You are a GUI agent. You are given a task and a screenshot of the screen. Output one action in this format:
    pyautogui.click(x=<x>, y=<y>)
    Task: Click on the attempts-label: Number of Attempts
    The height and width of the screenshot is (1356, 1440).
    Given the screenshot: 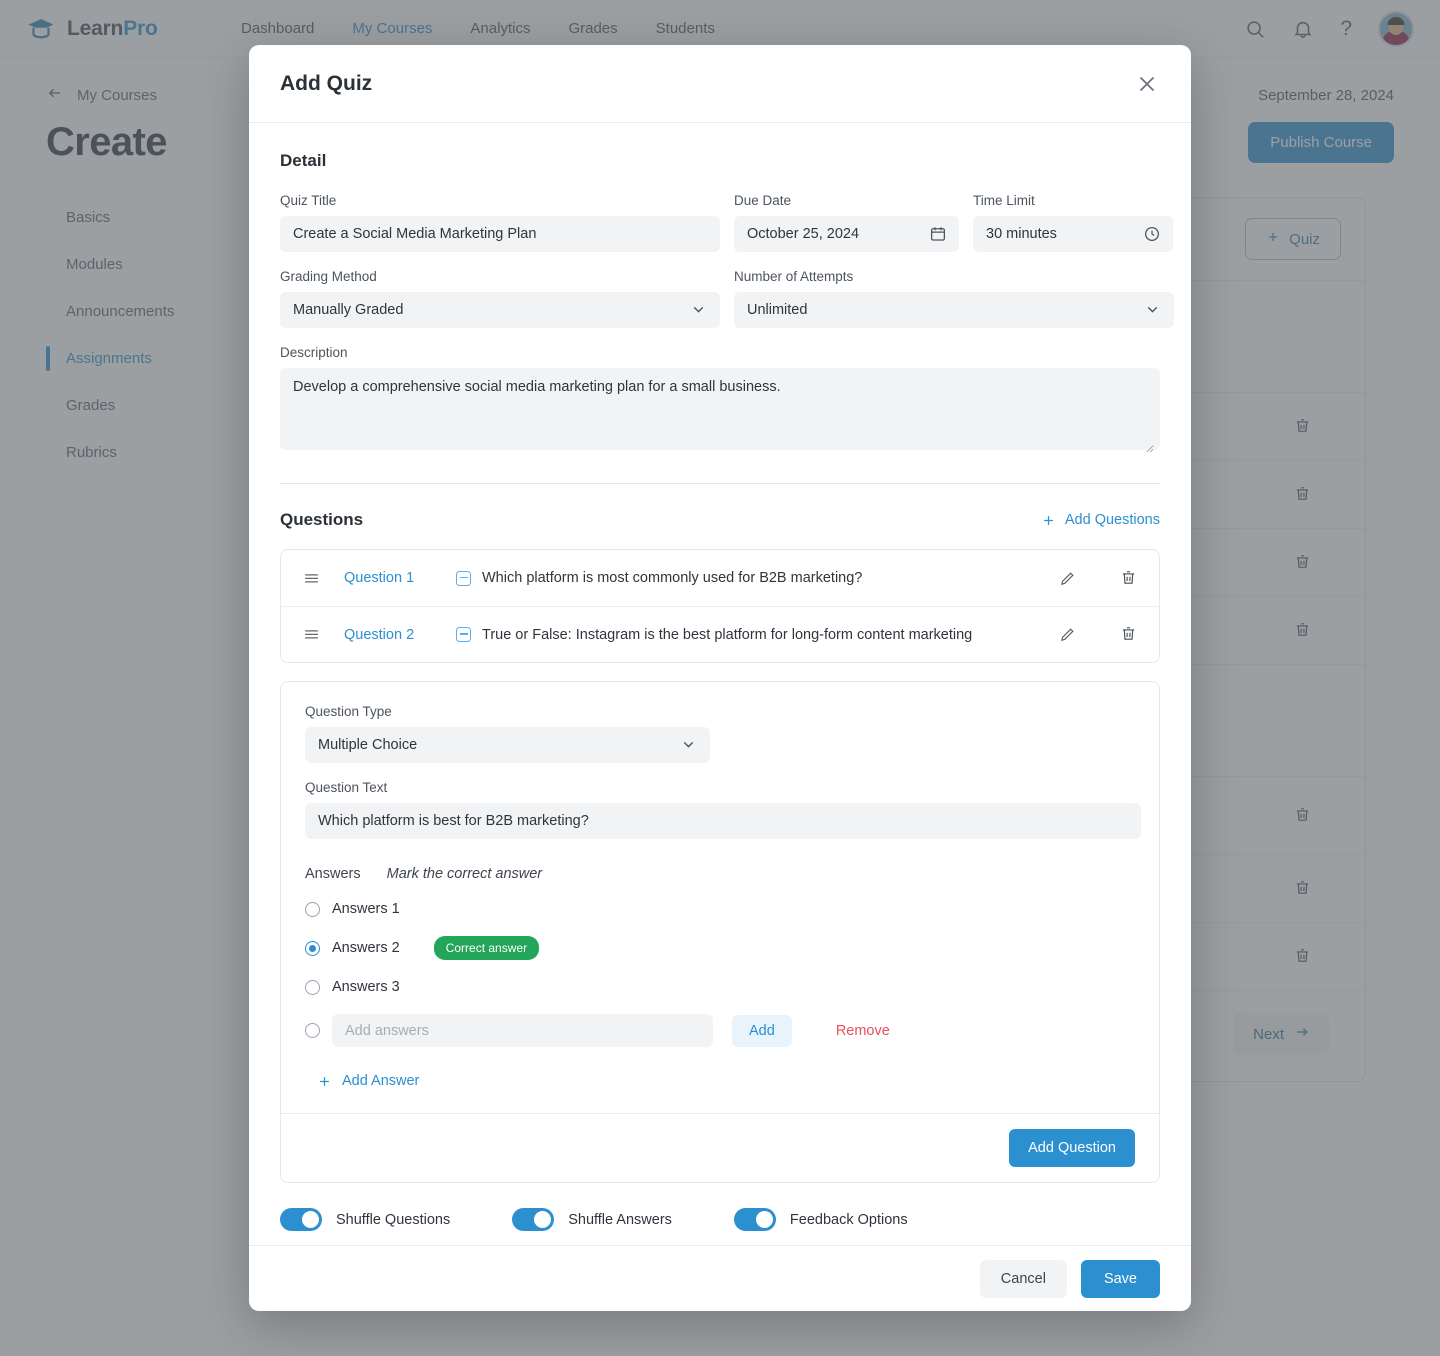 What is the action you would take?
    pyautogui.click(x=794, y=276)
    